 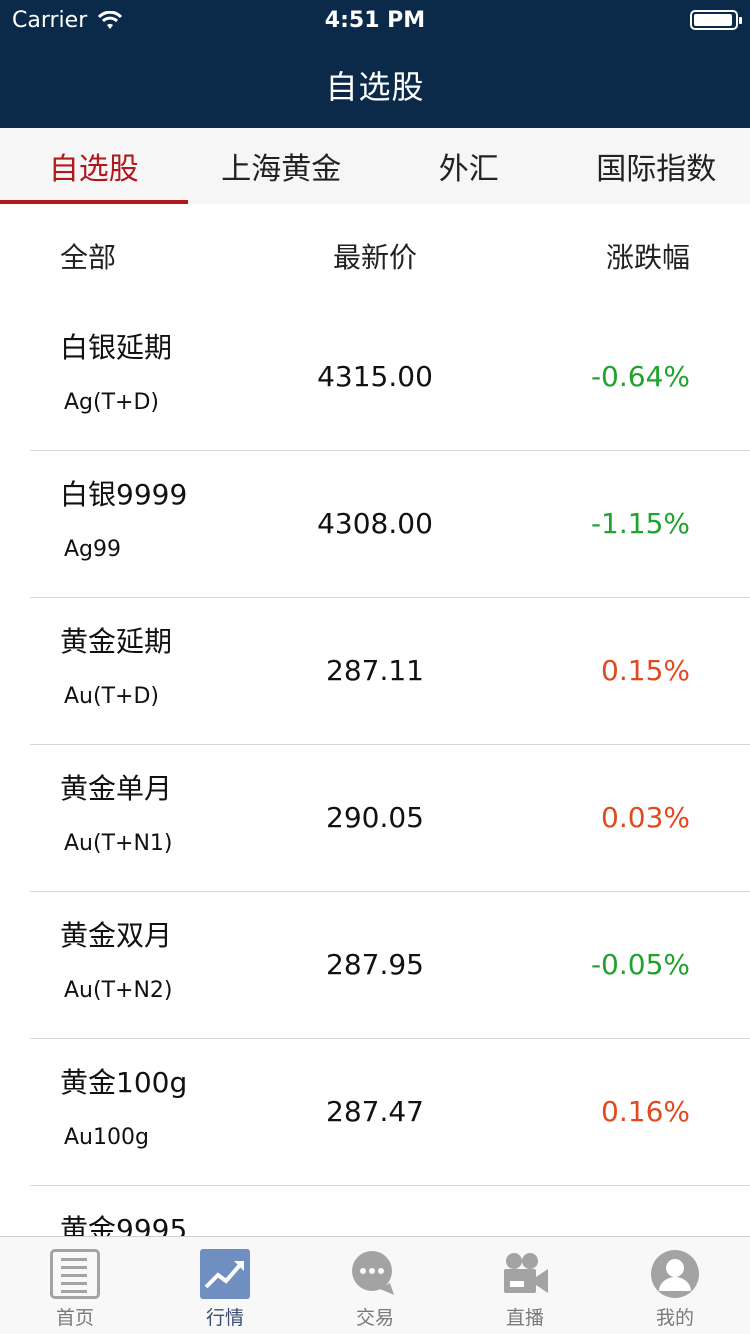 I want to click on status-time: 4:51 PM, so click(x=375, y=20).